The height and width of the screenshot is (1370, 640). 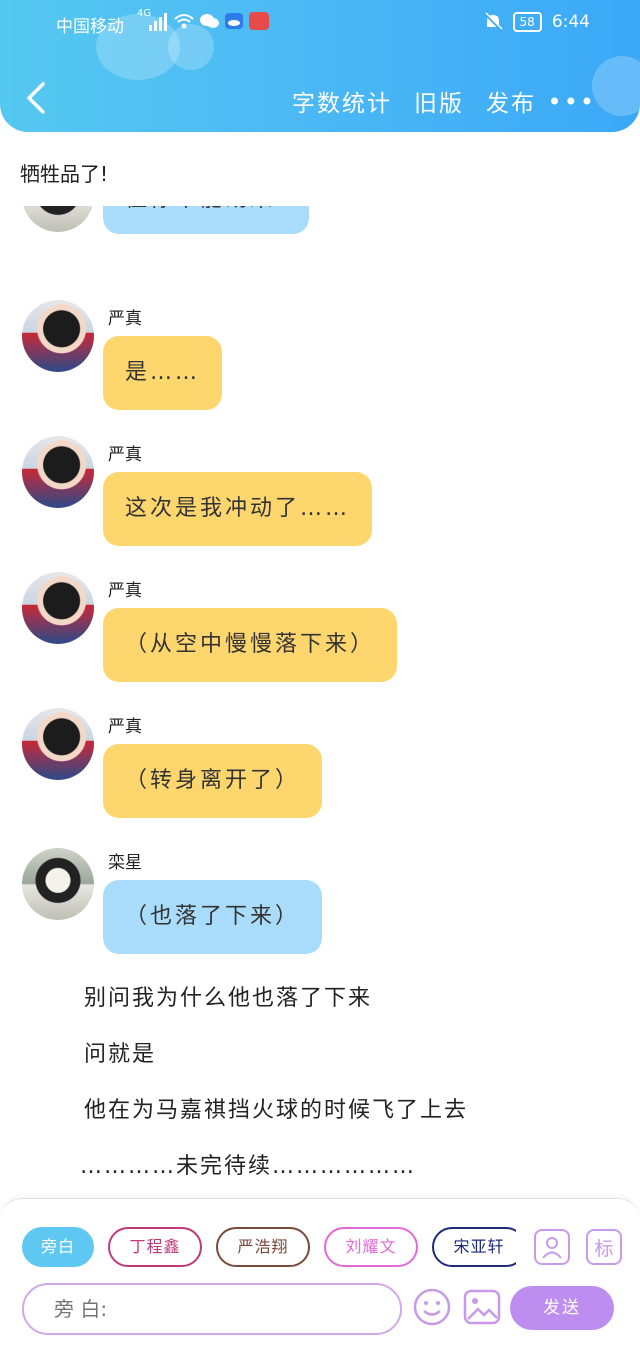 What do you see at coordinates (320, 24) in the screenshot?
I see `status-bar: 中国移动 4G 58 6:44` at bounding box center [320, 24].